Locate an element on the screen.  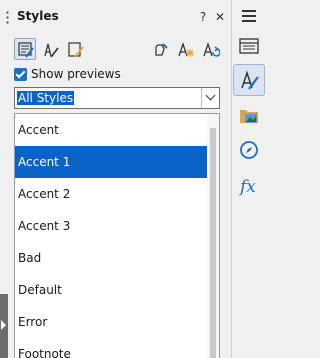
collapse-handle is located at coordinates (4, 326).